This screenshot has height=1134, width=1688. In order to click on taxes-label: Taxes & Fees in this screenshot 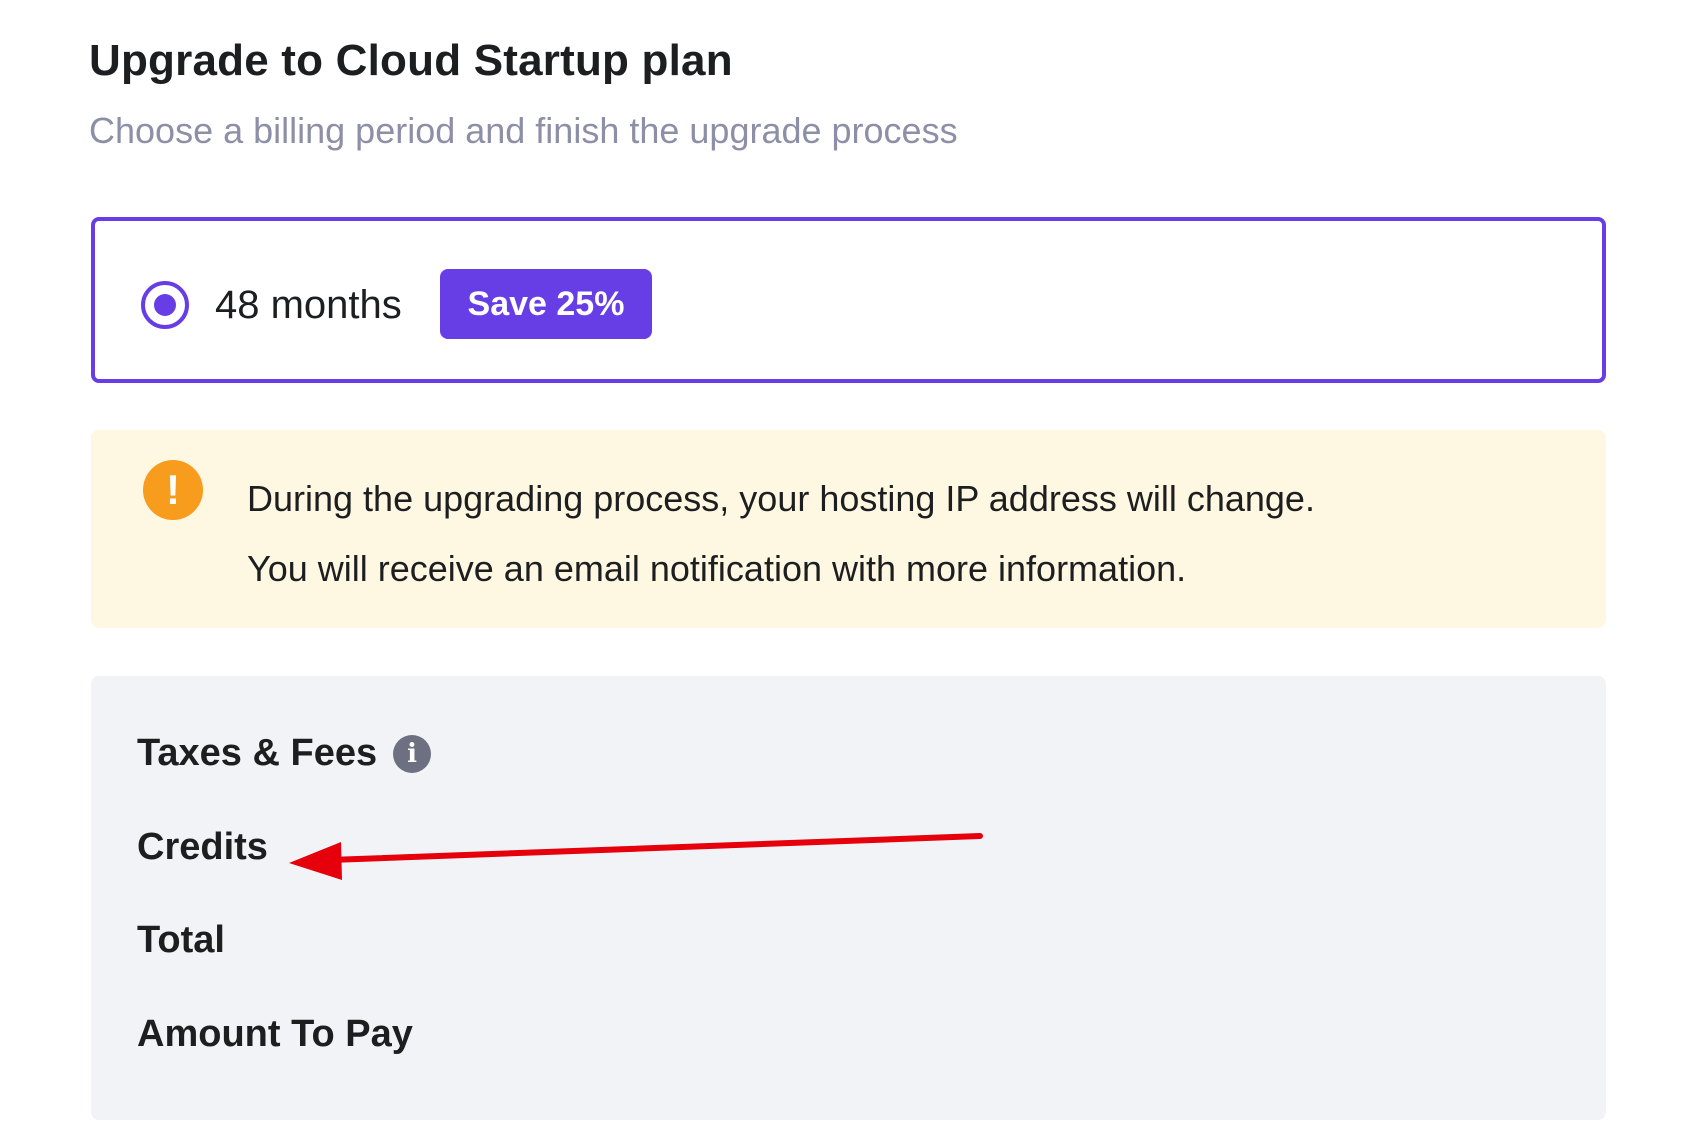, I will do `click(257, 753)`.